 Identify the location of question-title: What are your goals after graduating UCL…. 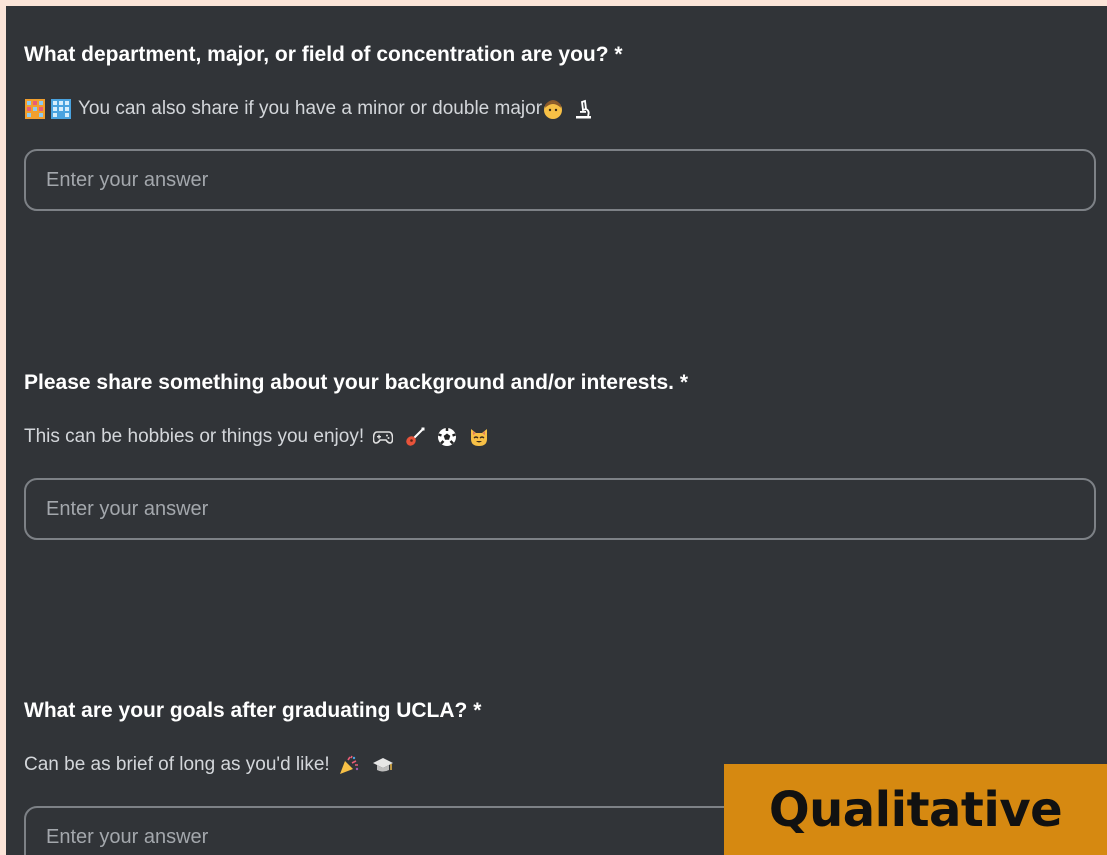
(253, 710).